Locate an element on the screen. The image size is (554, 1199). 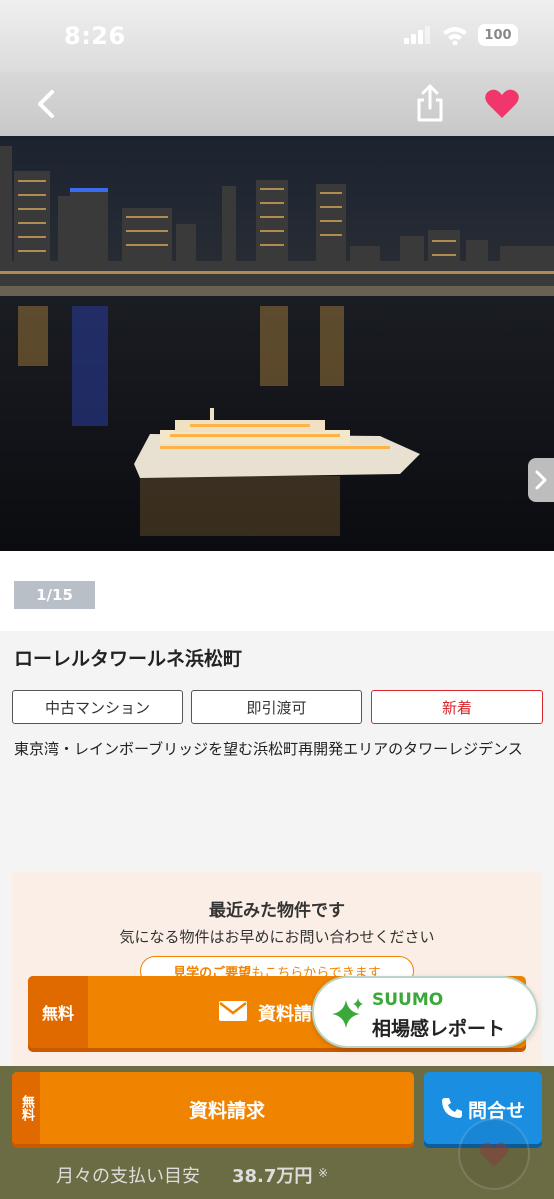
tag-used-mansion: 中古マンション is located at coordinates (97, 707).